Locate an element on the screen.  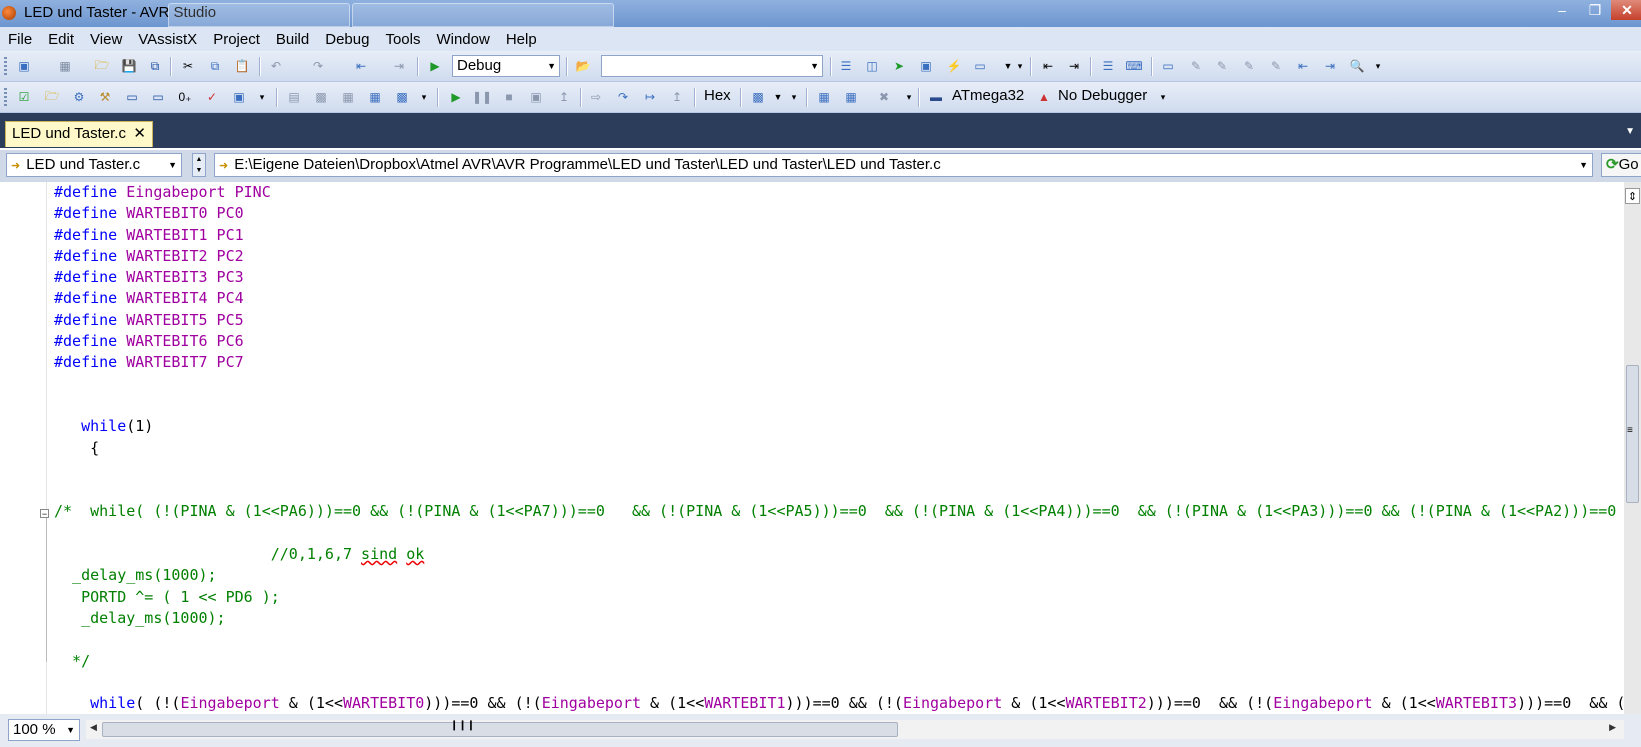
start-debugging-icon: ▶ is located at coordinates (435, 66).